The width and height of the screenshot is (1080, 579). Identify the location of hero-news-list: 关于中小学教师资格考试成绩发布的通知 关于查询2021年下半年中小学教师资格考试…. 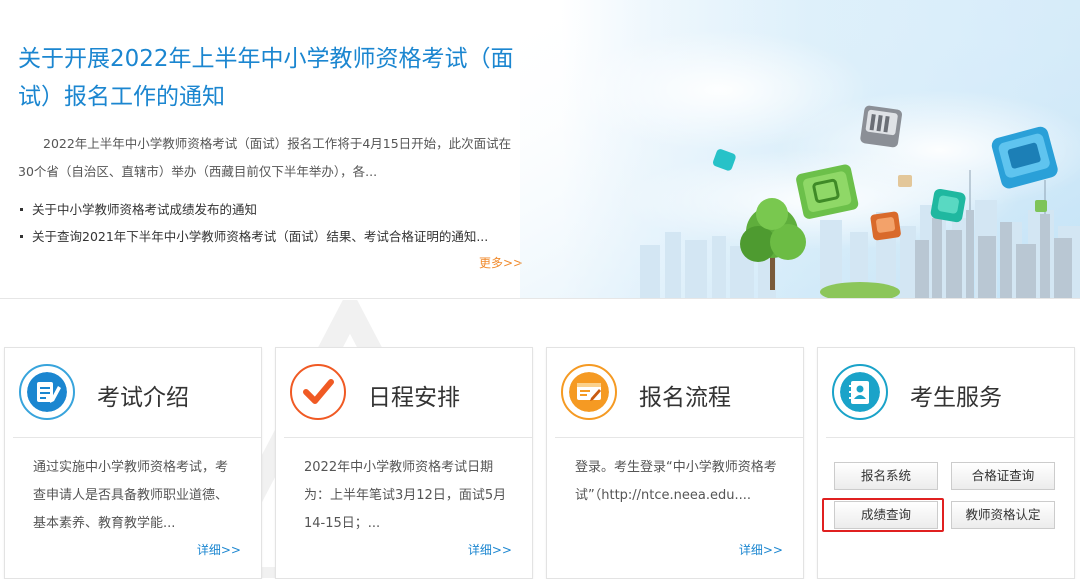
(273, 223).